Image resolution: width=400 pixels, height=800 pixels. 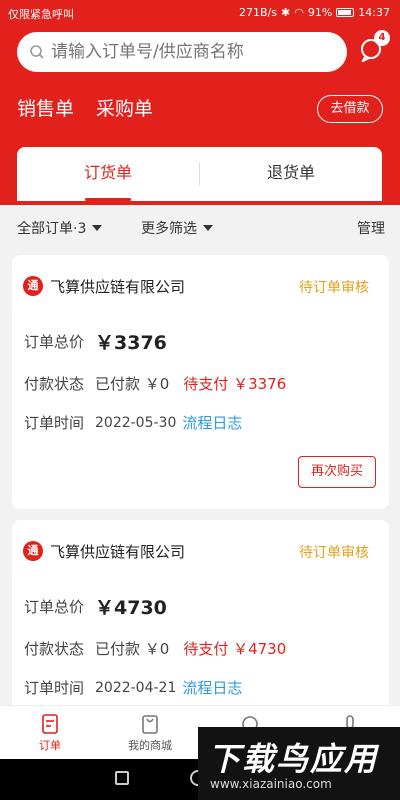 What do you see at coordinates (136, 687) in the screenshot?
I see `order-date: 2022-04-21` at bounding box center [136, 687].